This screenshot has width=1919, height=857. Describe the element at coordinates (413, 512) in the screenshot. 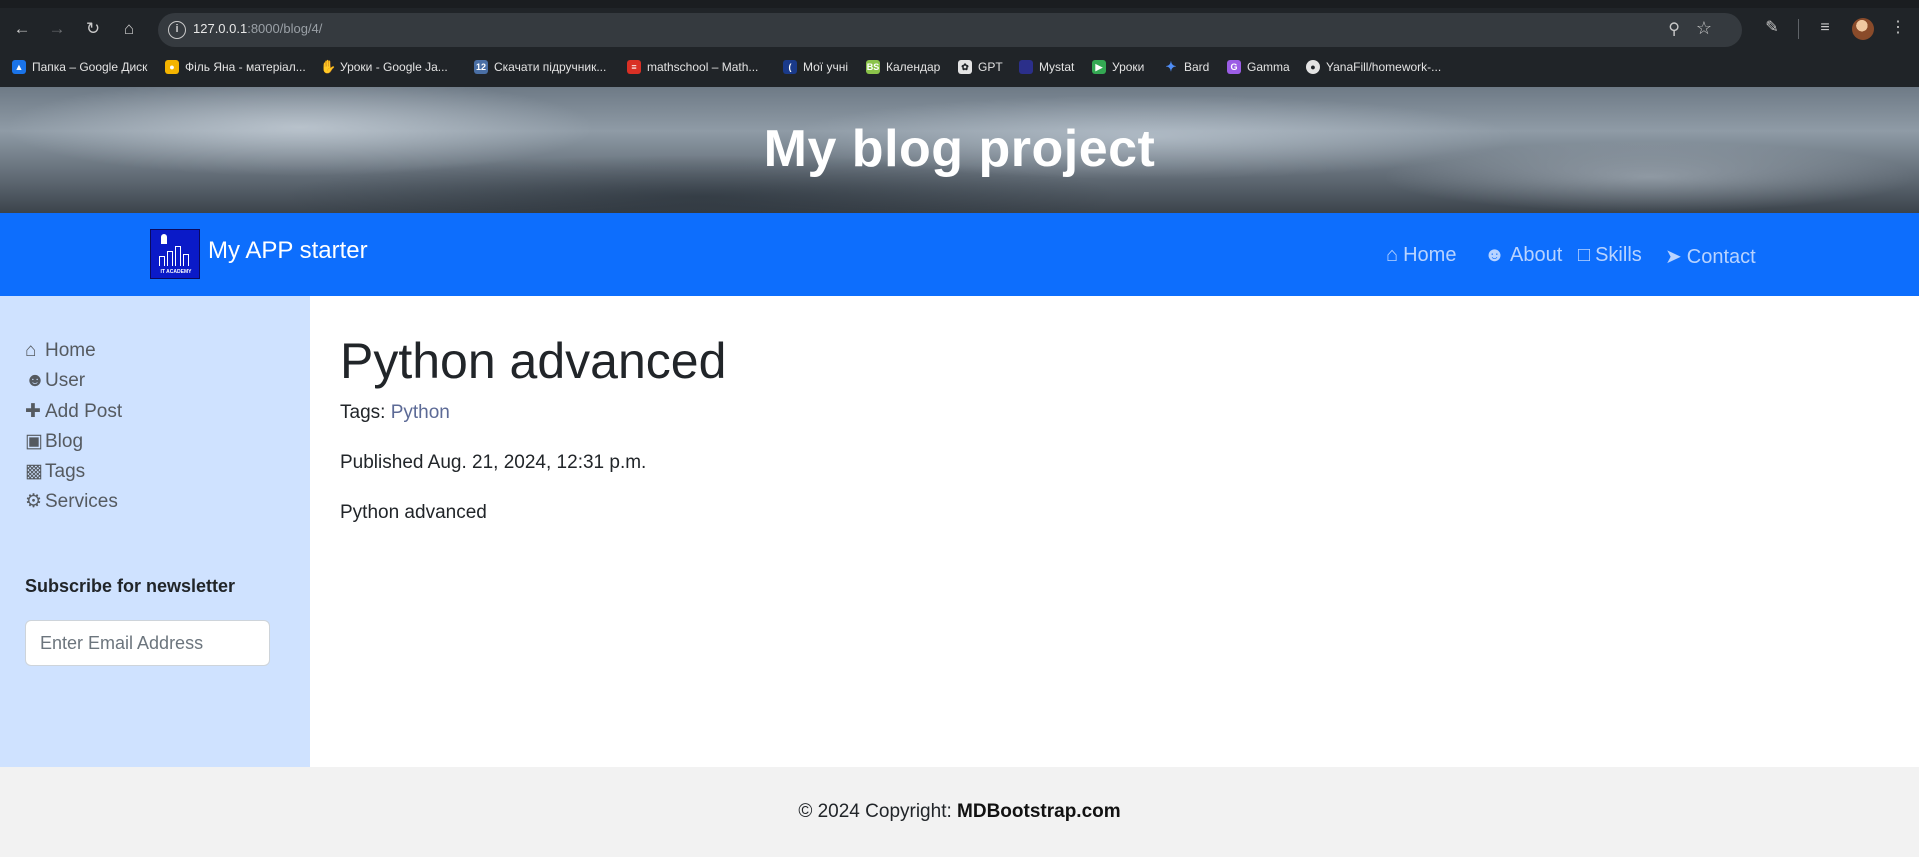

I see `post-body: Python advanced` at that location.